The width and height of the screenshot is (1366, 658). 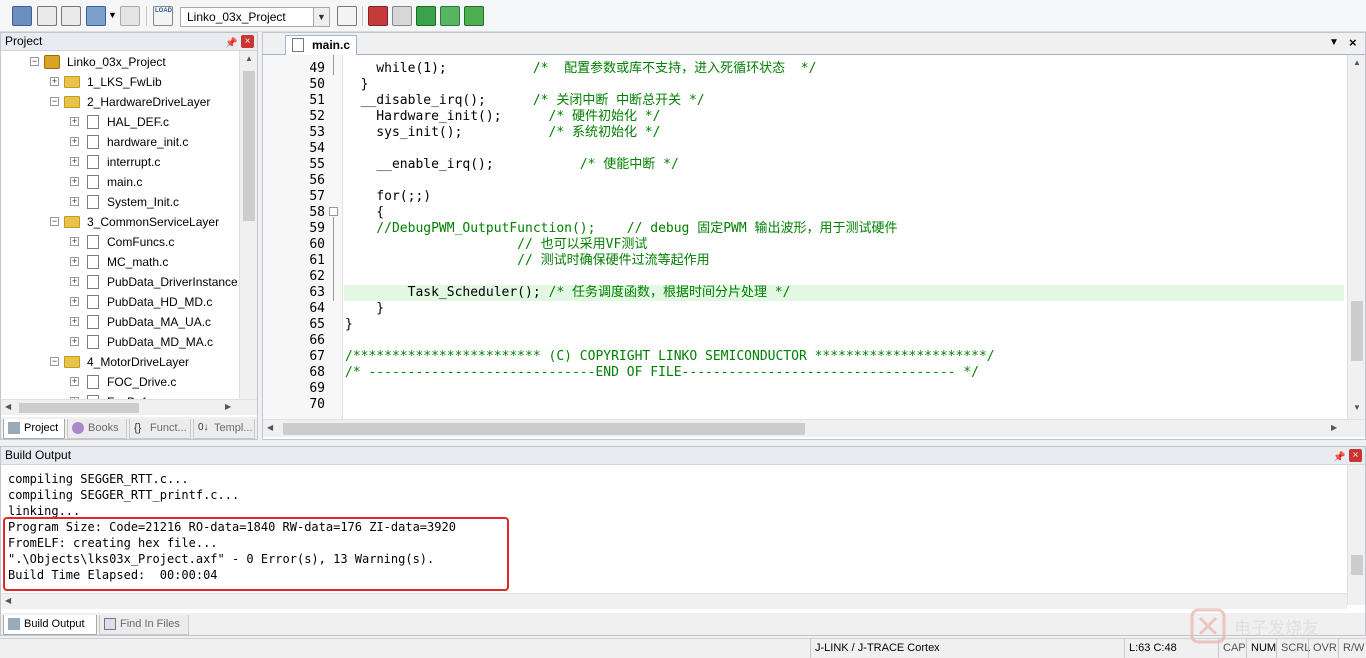 I want to click on build-tabs: Build Output Find In Files, so click(x=683, y=624).